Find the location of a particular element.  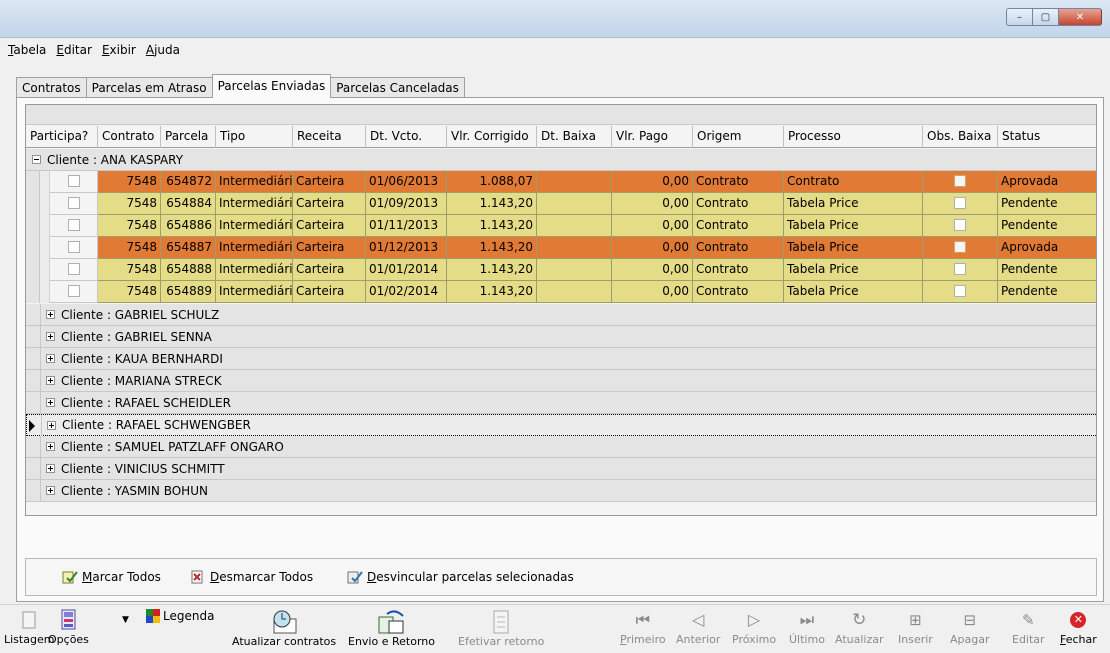

listagem-button: Listagem is located at coordinates (29, 627).